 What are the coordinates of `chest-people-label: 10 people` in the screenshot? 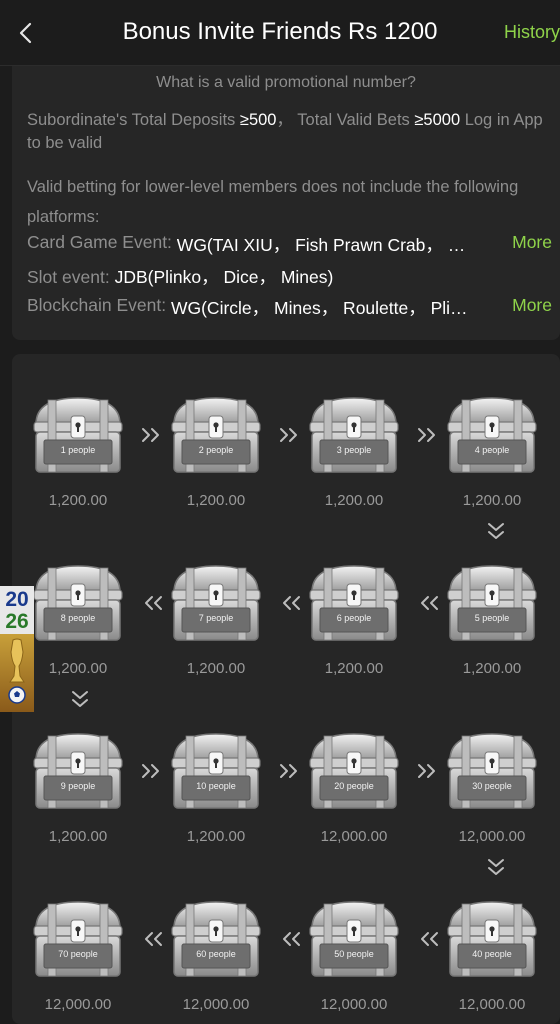 It's located at (216, 786).